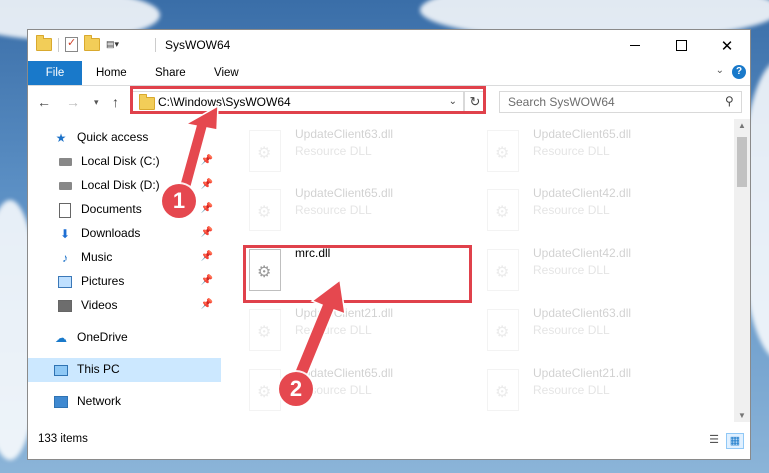 This screenshot has height=473, width=769. Describe the element at coordinates (296, 389) in the screenshot. I see `step-2-badge: 2` at that location.